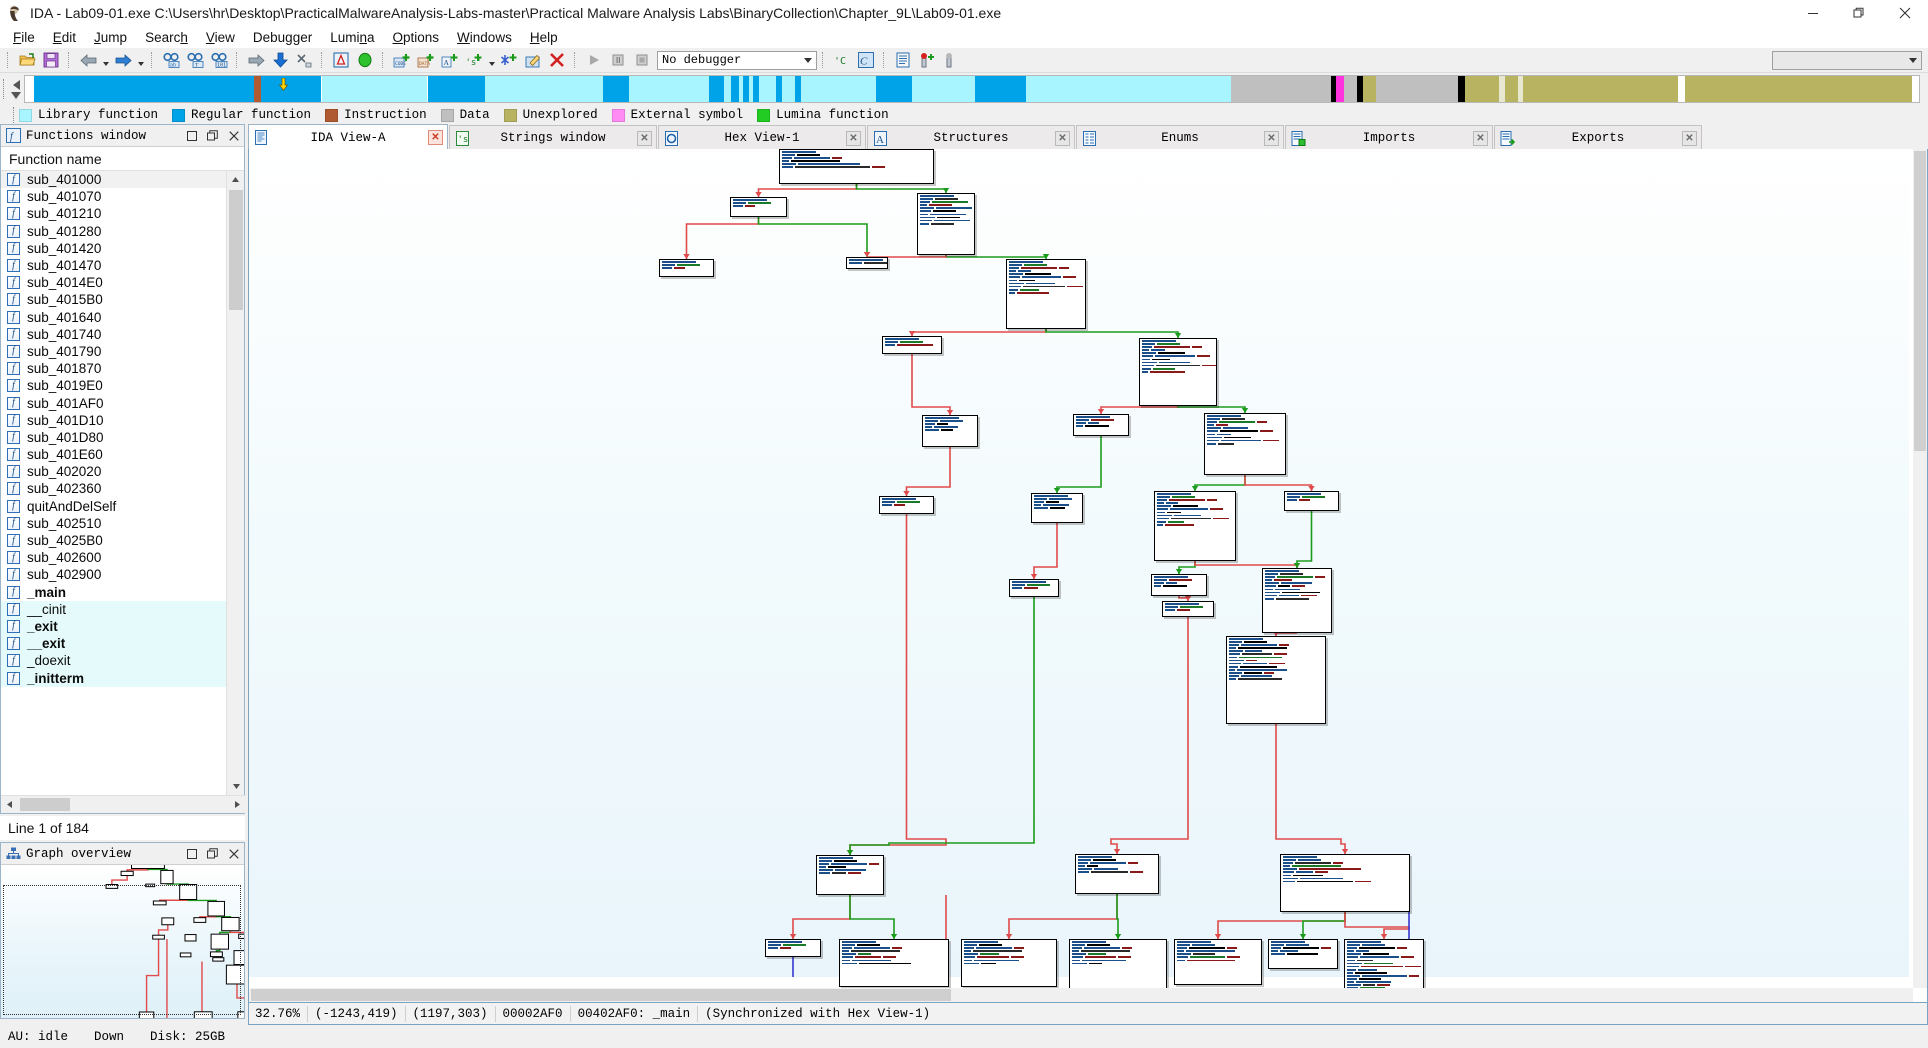 The image size is (1928, 1048). I want to click on edit-function-icon, so click(533, 60).